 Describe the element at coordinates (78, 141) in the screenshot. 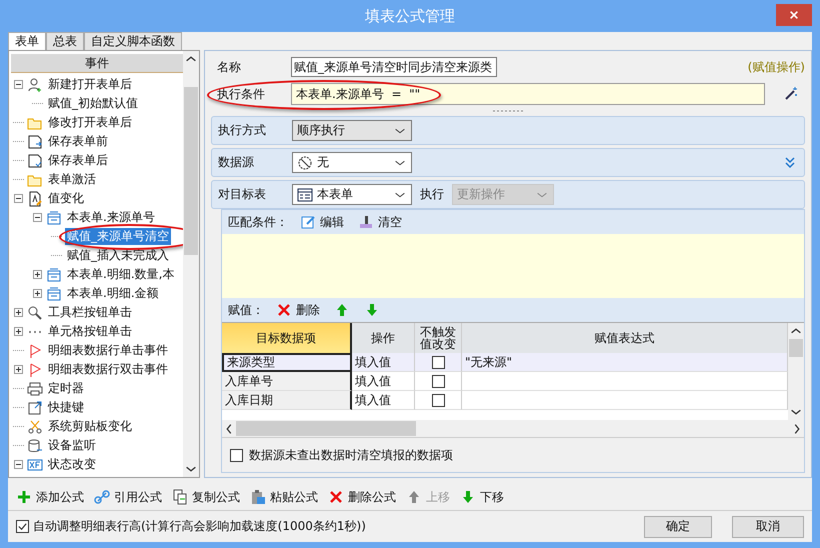

I see `tree-item: 保存表单前` at that location.